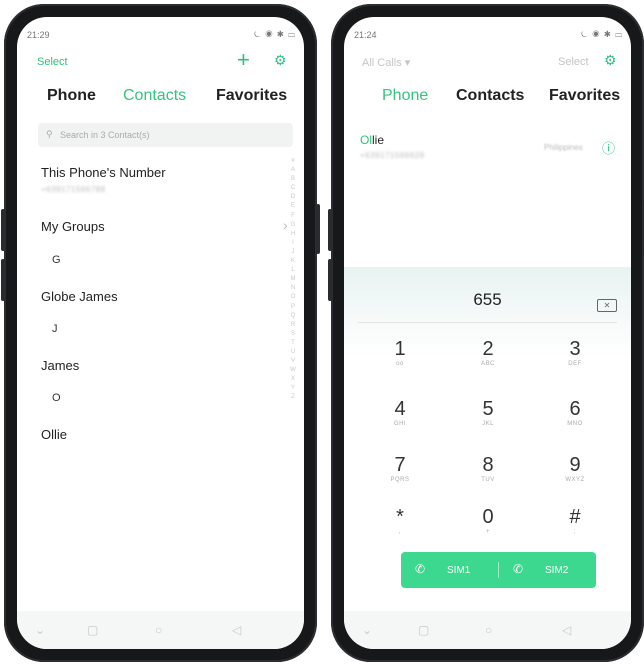 The height and width of the screenshot is (666, 644). I want to click on alphabet-index-letter: E, so click(293, 206).